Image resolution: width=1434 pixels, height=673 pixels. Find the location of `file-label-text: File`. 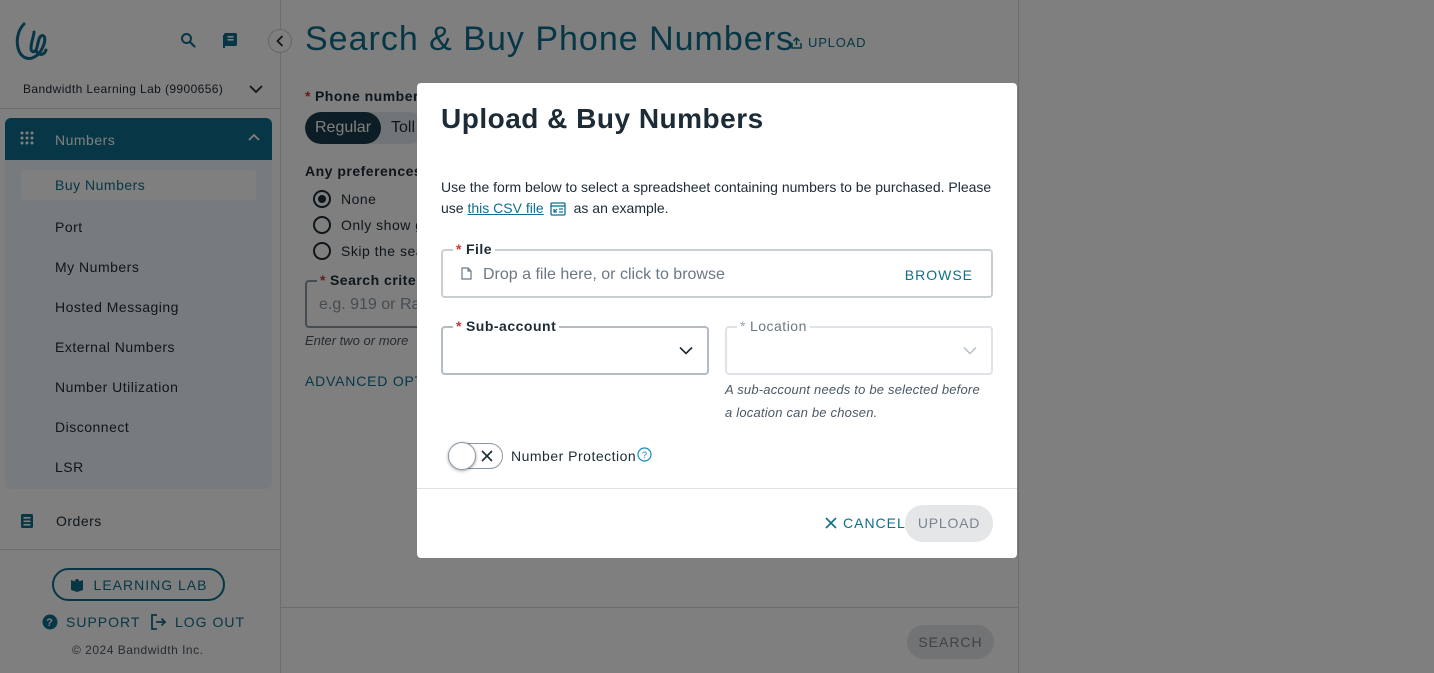

file-label-text: File is located at coordinates (479, 249).